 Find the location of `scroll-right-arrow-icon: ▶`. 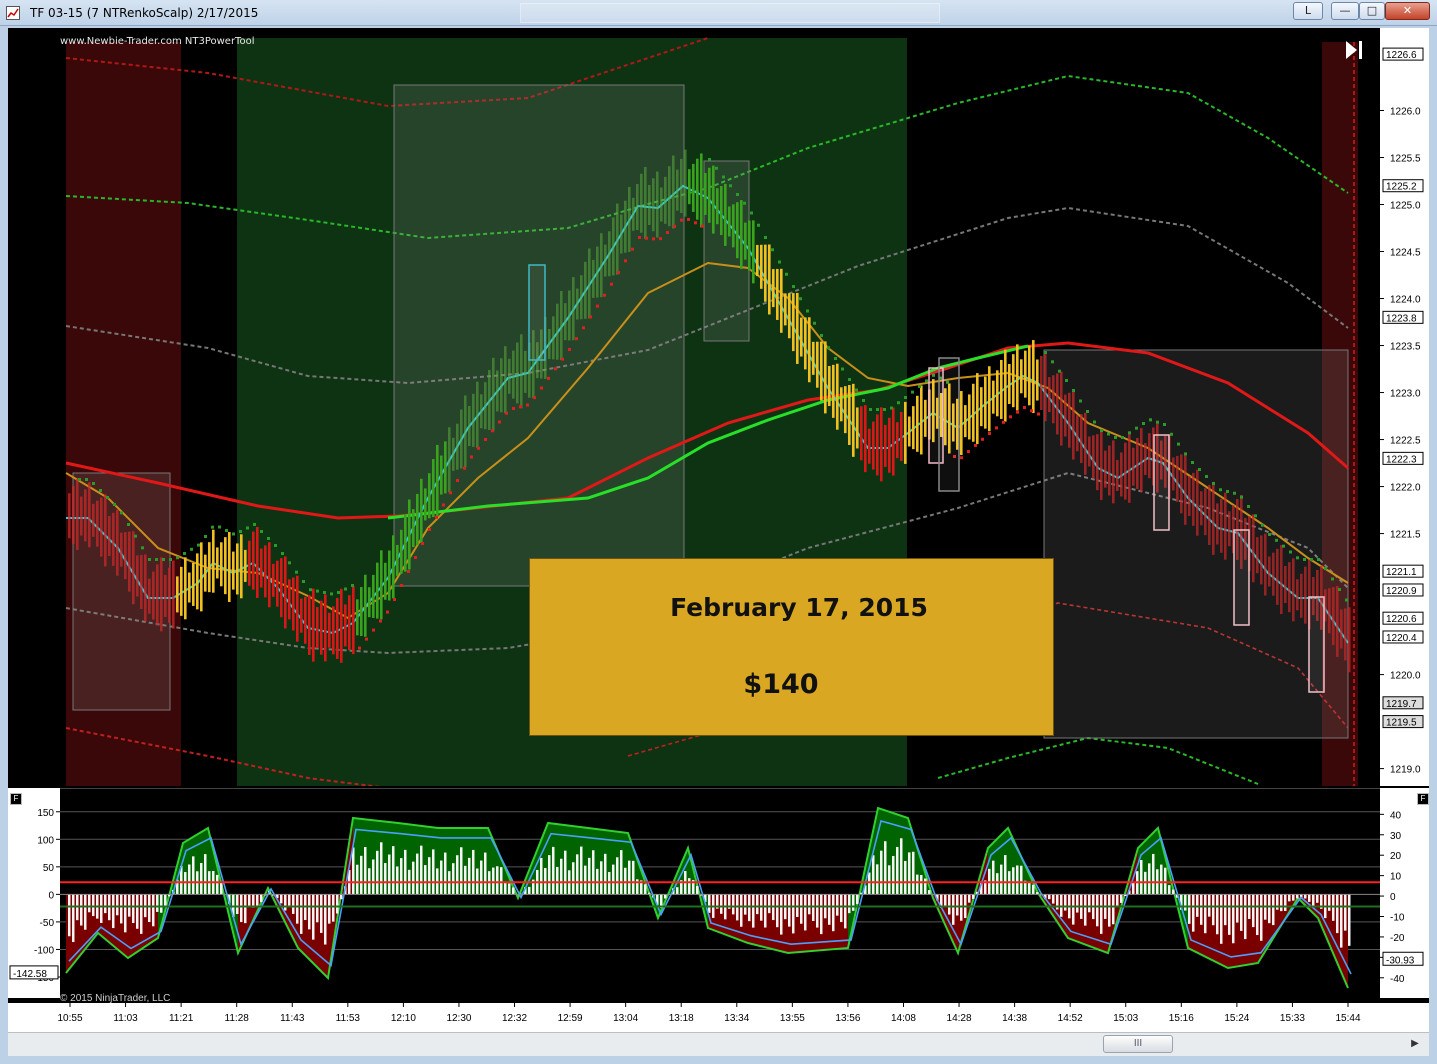

scroll-right-arrow-icon: ▶ is located at coordinates (1415, 1044).